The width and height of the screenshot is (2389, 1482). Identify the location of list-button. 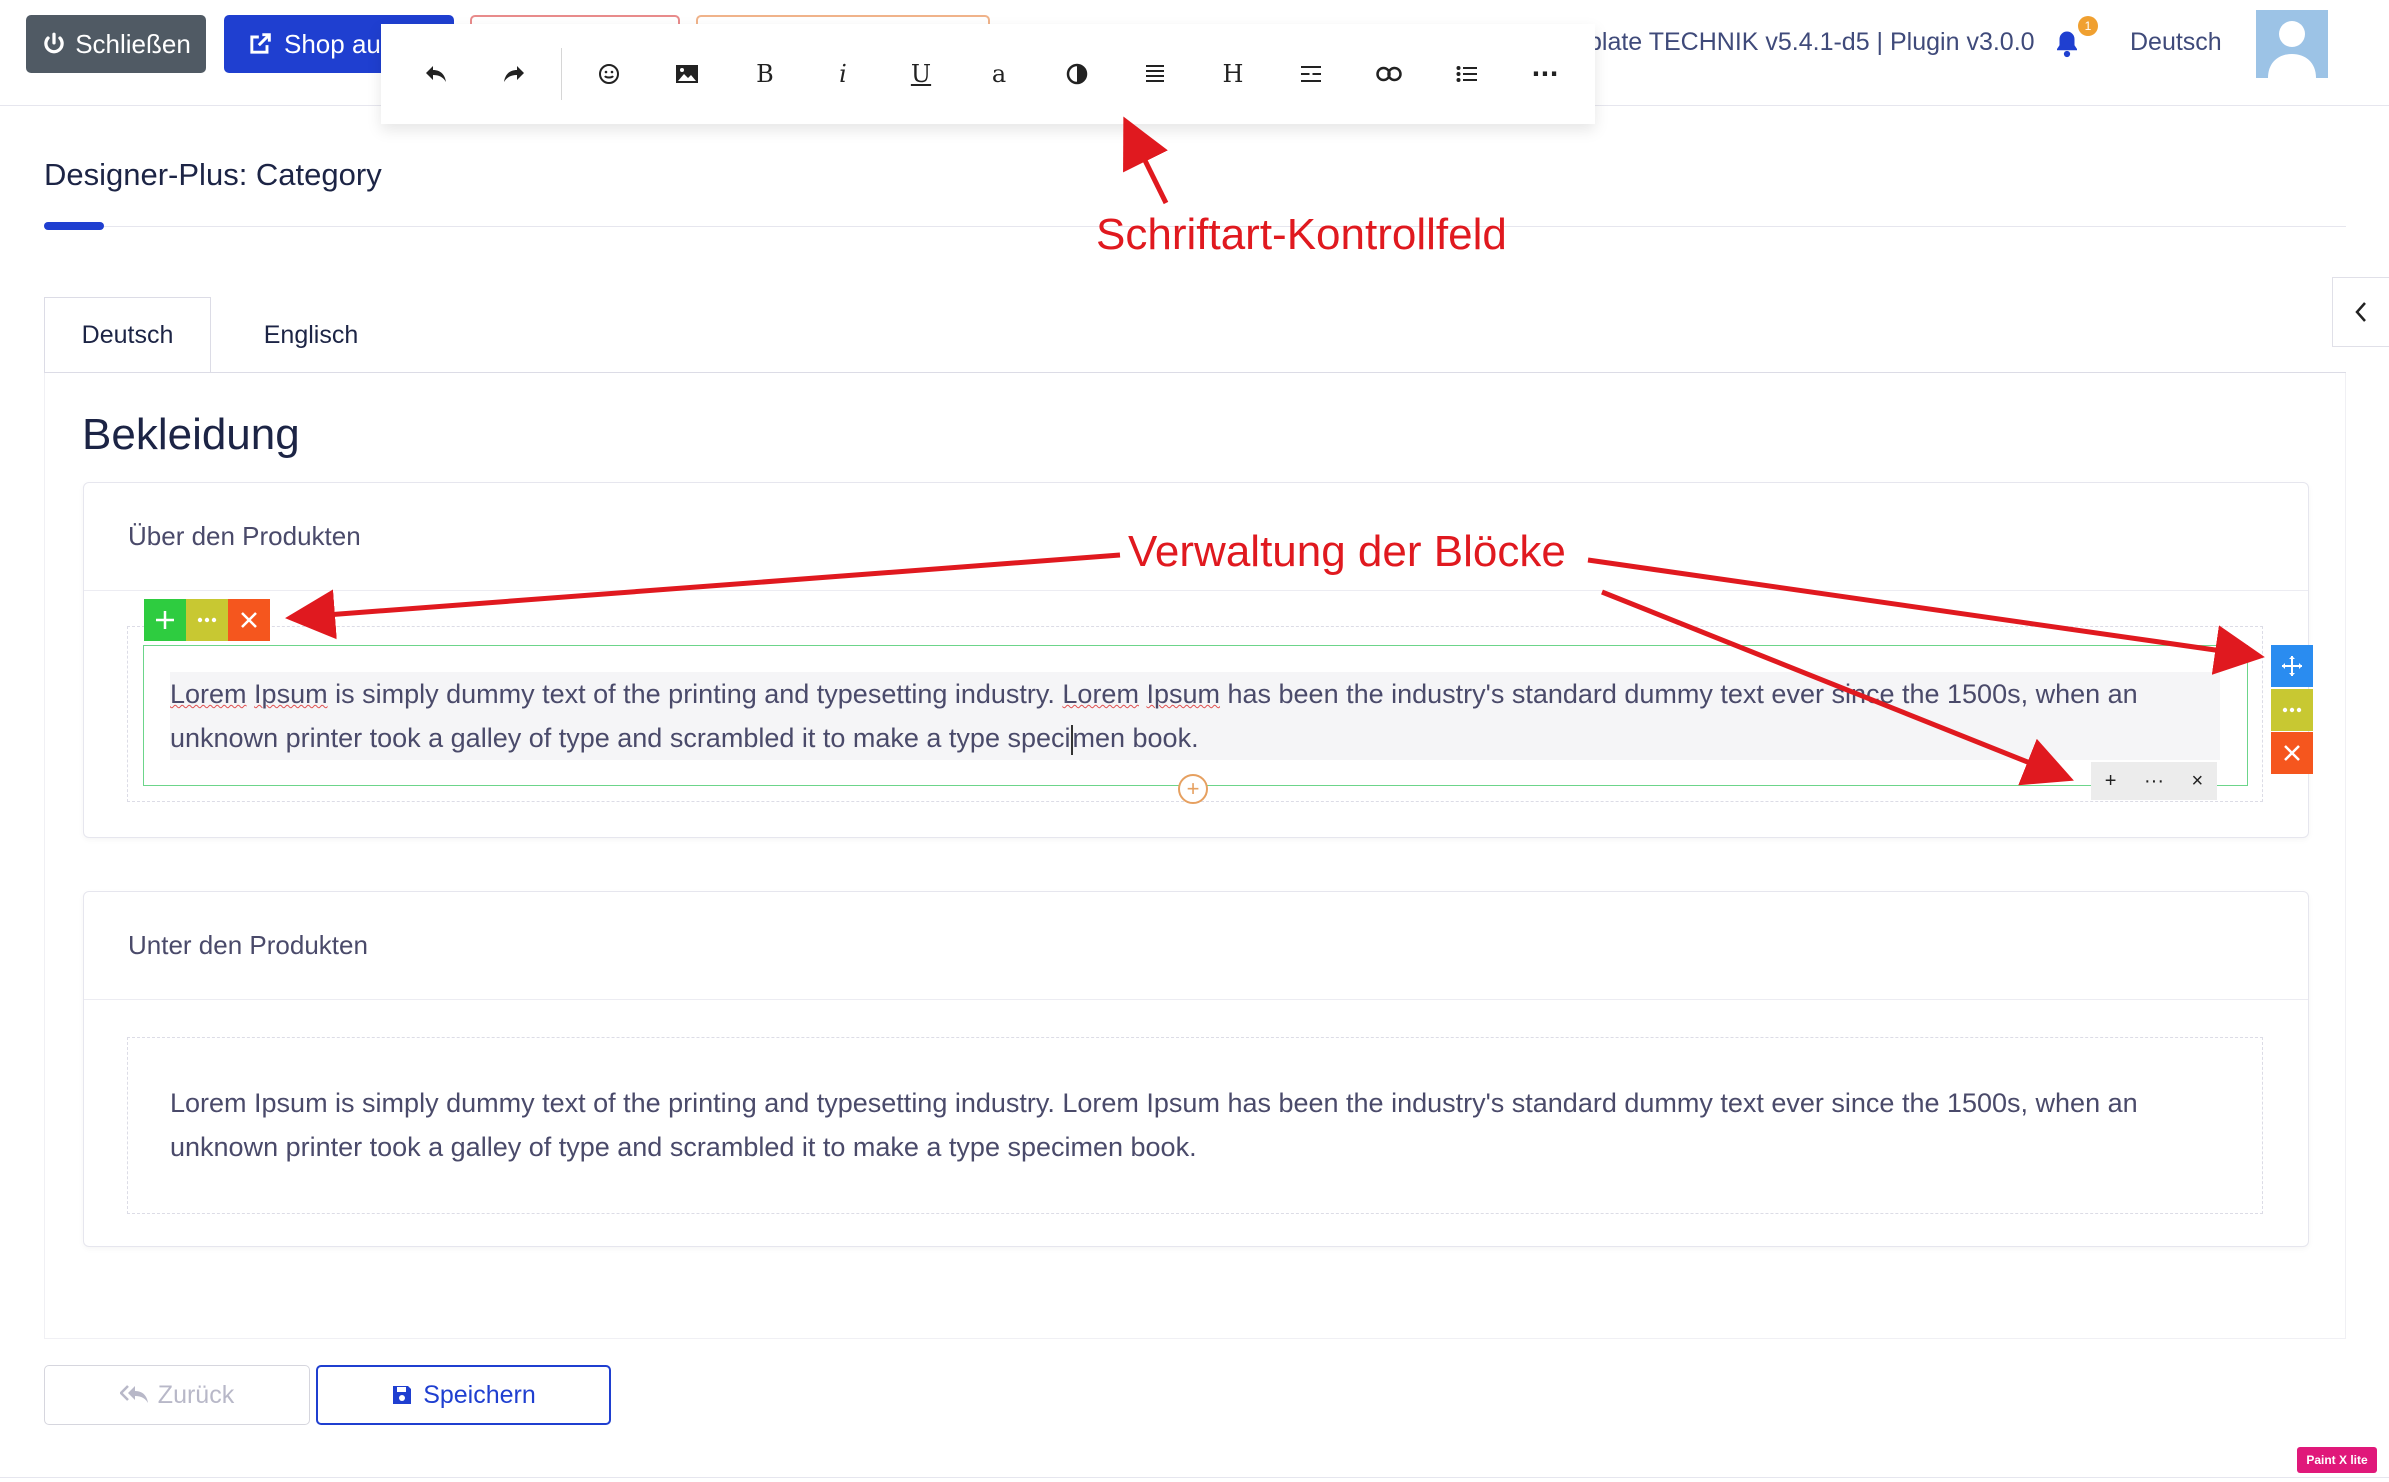
(1467, 74).